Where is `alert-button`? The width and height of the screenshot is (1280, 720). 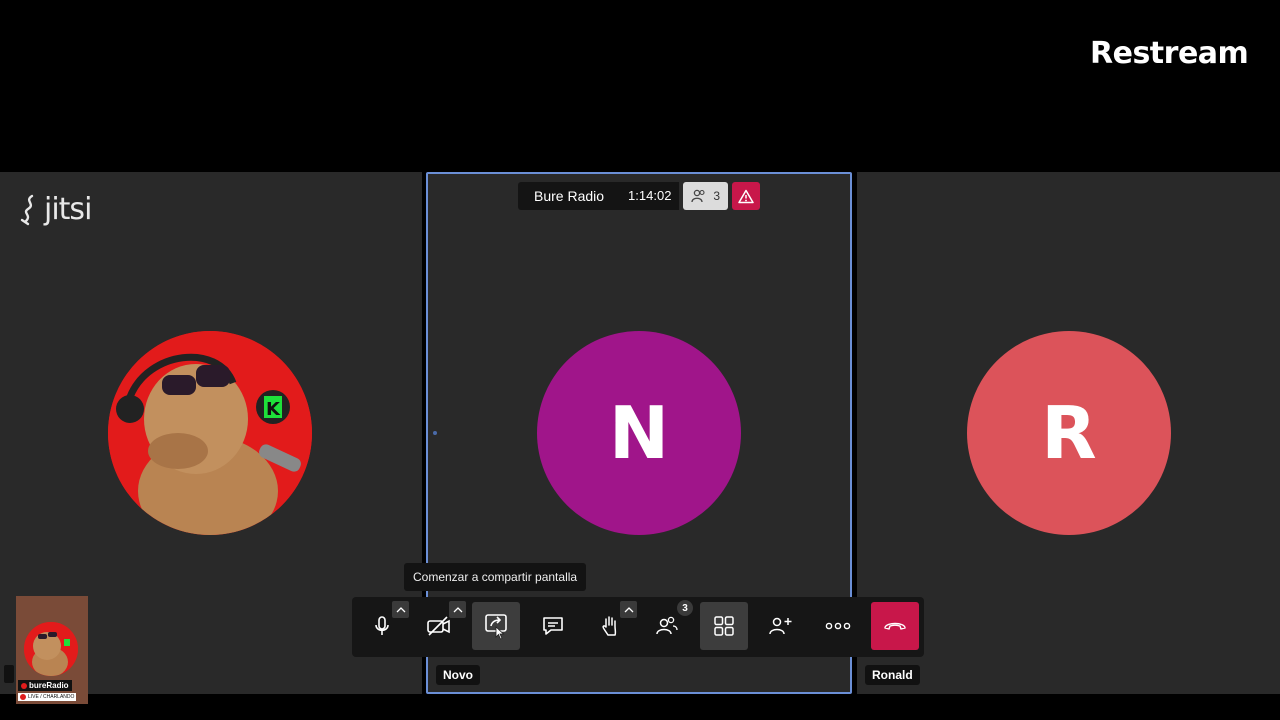
alert-button is located at coordinates (746, 196).